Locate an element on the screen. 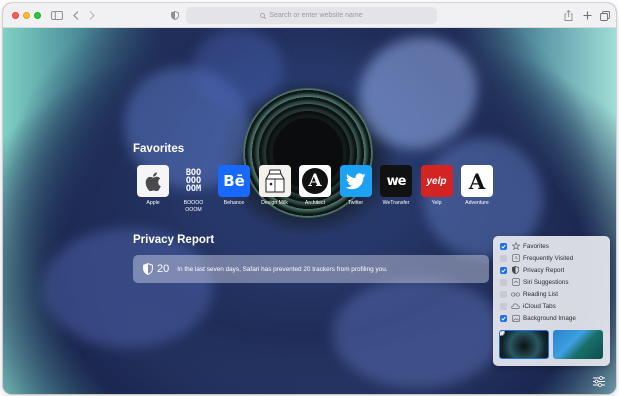  image-icon is located at coordinates (515, 318).